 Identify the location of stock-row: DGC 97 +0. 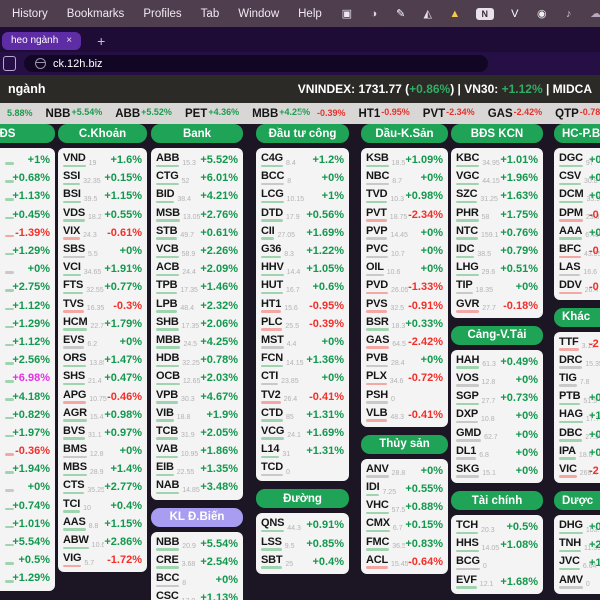
(579, 160).